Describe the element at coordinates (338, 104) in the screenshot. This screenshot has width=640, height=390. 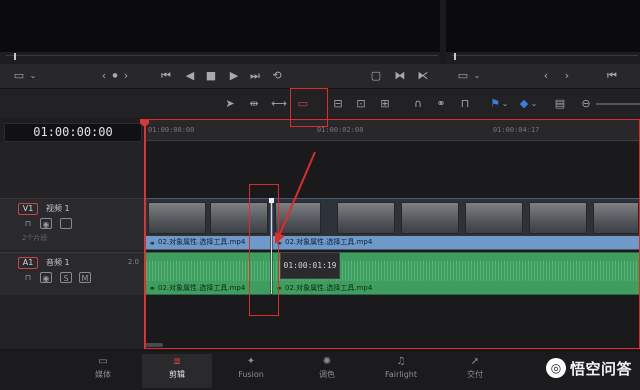
I see `insert-icon: ⊟` at that location.